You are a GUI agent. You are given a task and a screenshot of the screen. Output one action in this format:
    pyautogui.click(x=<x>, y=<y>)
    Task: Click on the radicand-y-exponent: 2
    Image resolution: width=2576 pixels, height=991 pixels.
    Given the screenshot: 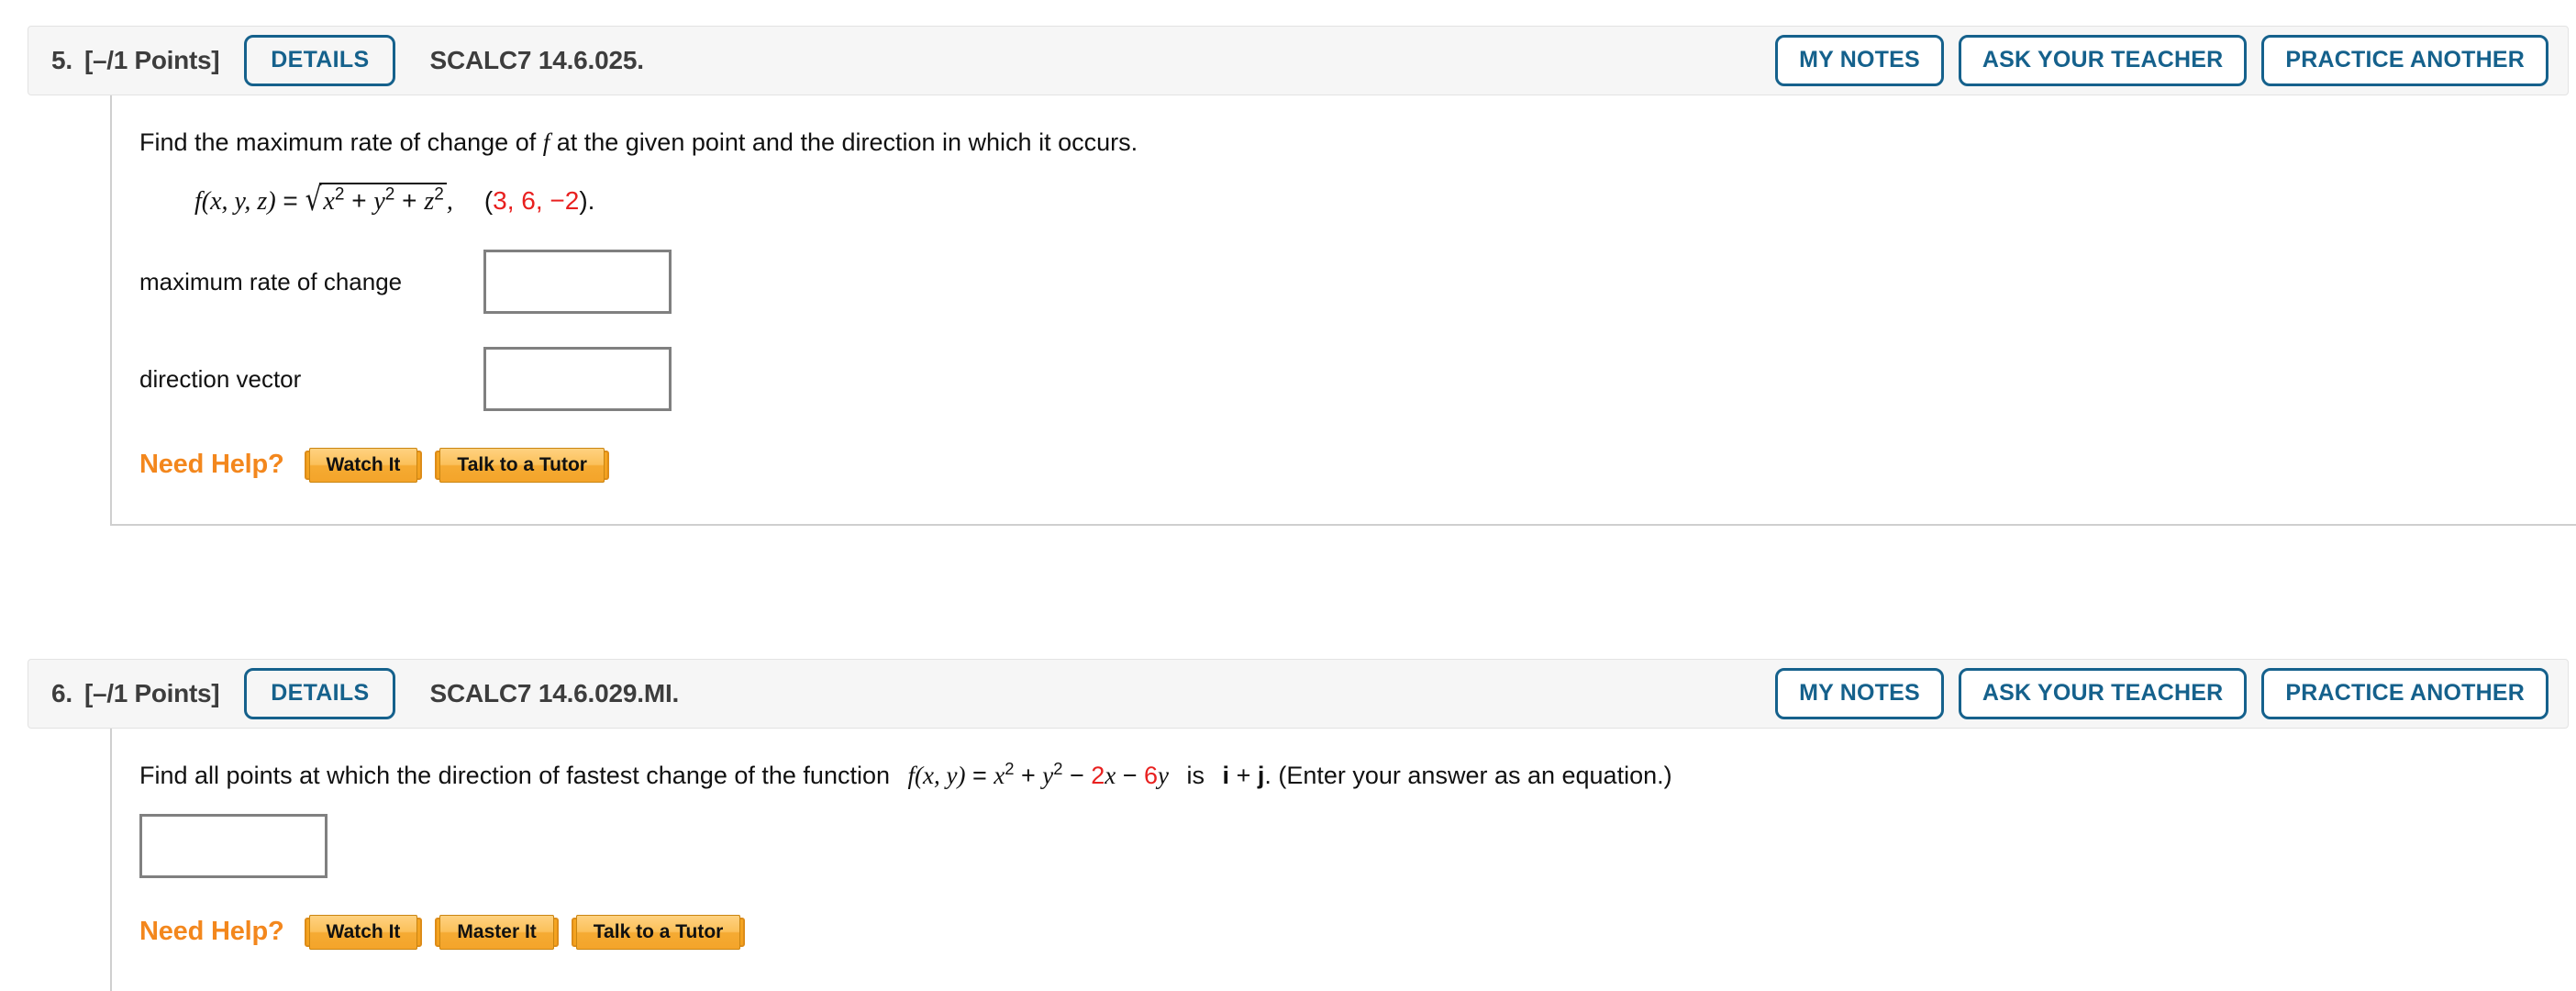 What is the action you would take?
    pyautogui.click(x=389, y=195)
    